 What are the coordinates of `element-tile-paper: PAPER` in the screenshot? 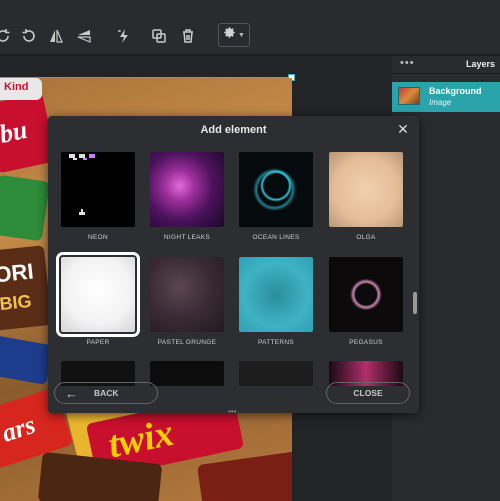 It's located at (98, 299).